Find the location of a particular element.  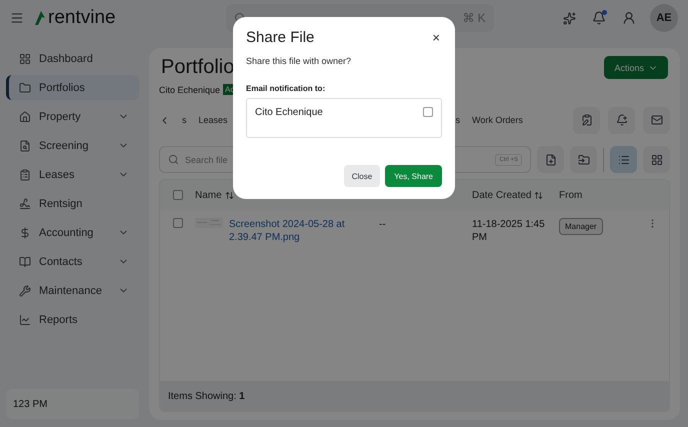

email-button is located at coordinates (656, 120).